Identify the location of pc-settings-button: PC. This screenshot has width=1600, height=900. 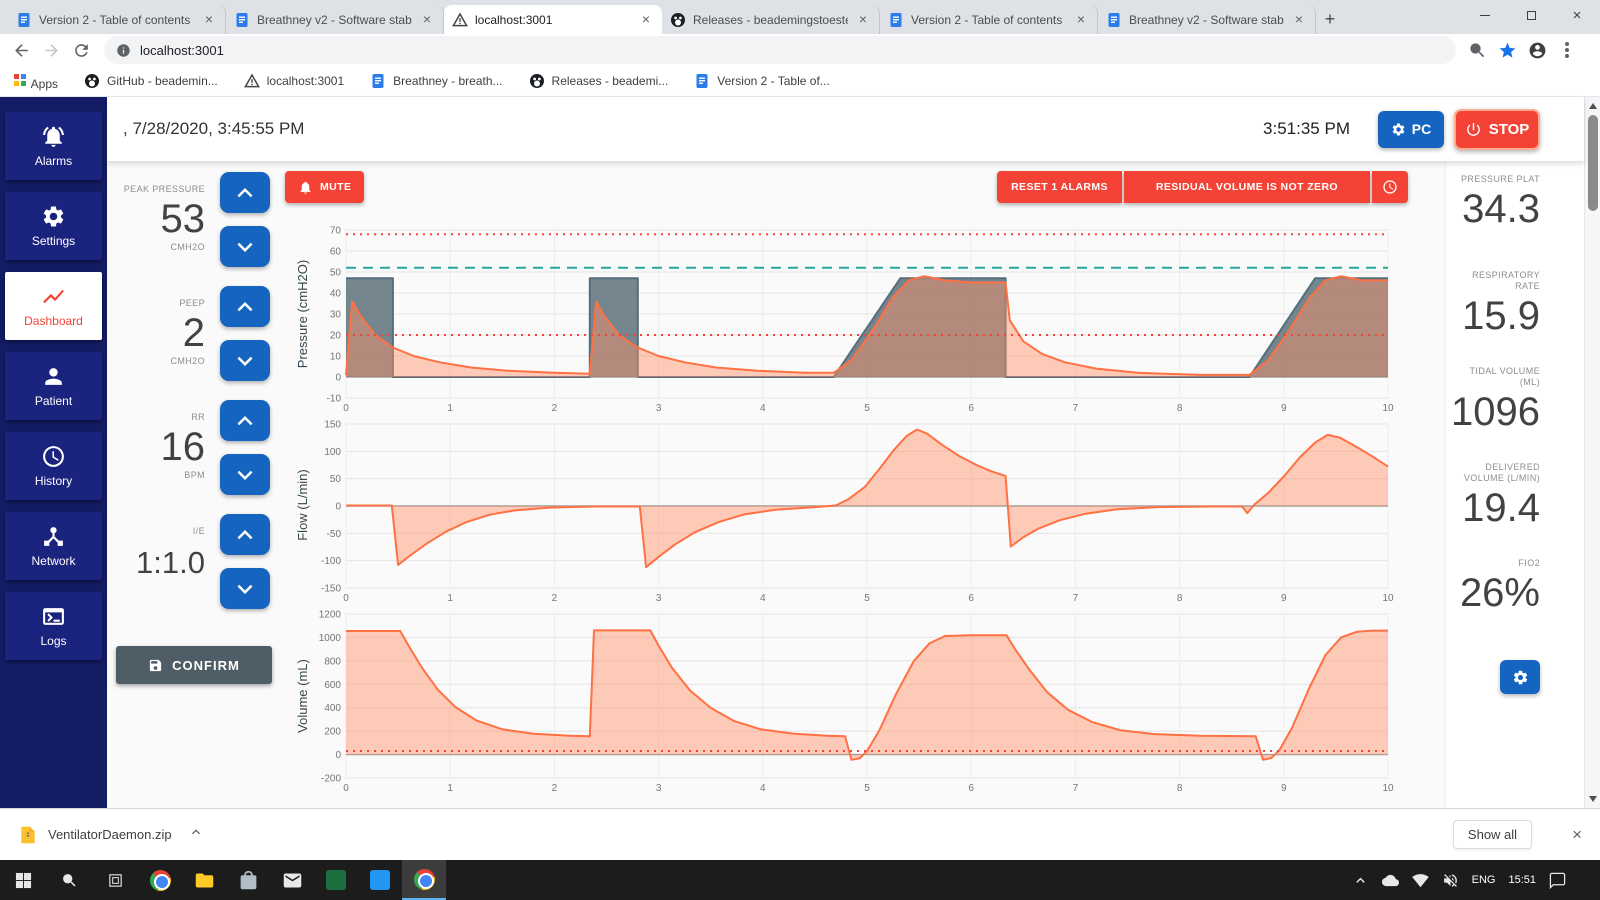
(1411, 129).